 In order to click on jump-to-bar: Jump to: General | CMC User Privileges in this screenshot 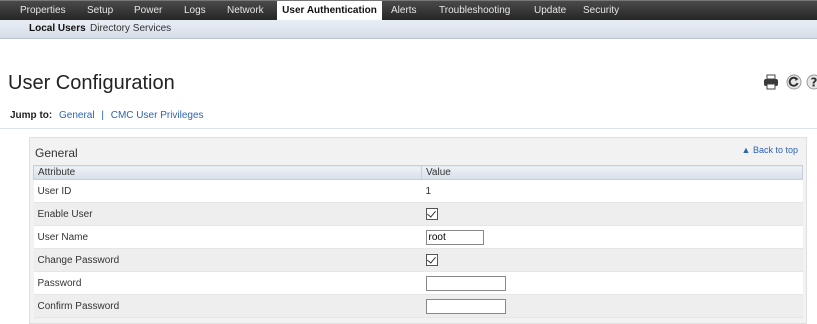, I will do `click(107, 115)`.